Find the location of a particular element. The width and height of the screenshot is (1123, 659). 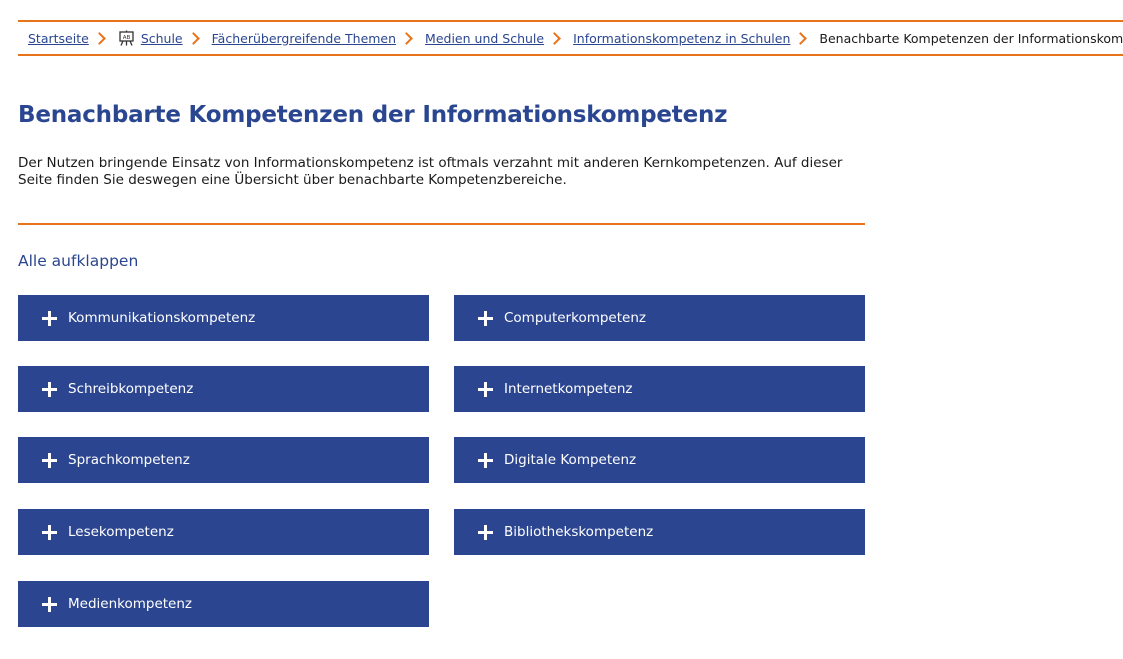

accordion-label: Computerkompetenz is located at coordinates (575, 318).